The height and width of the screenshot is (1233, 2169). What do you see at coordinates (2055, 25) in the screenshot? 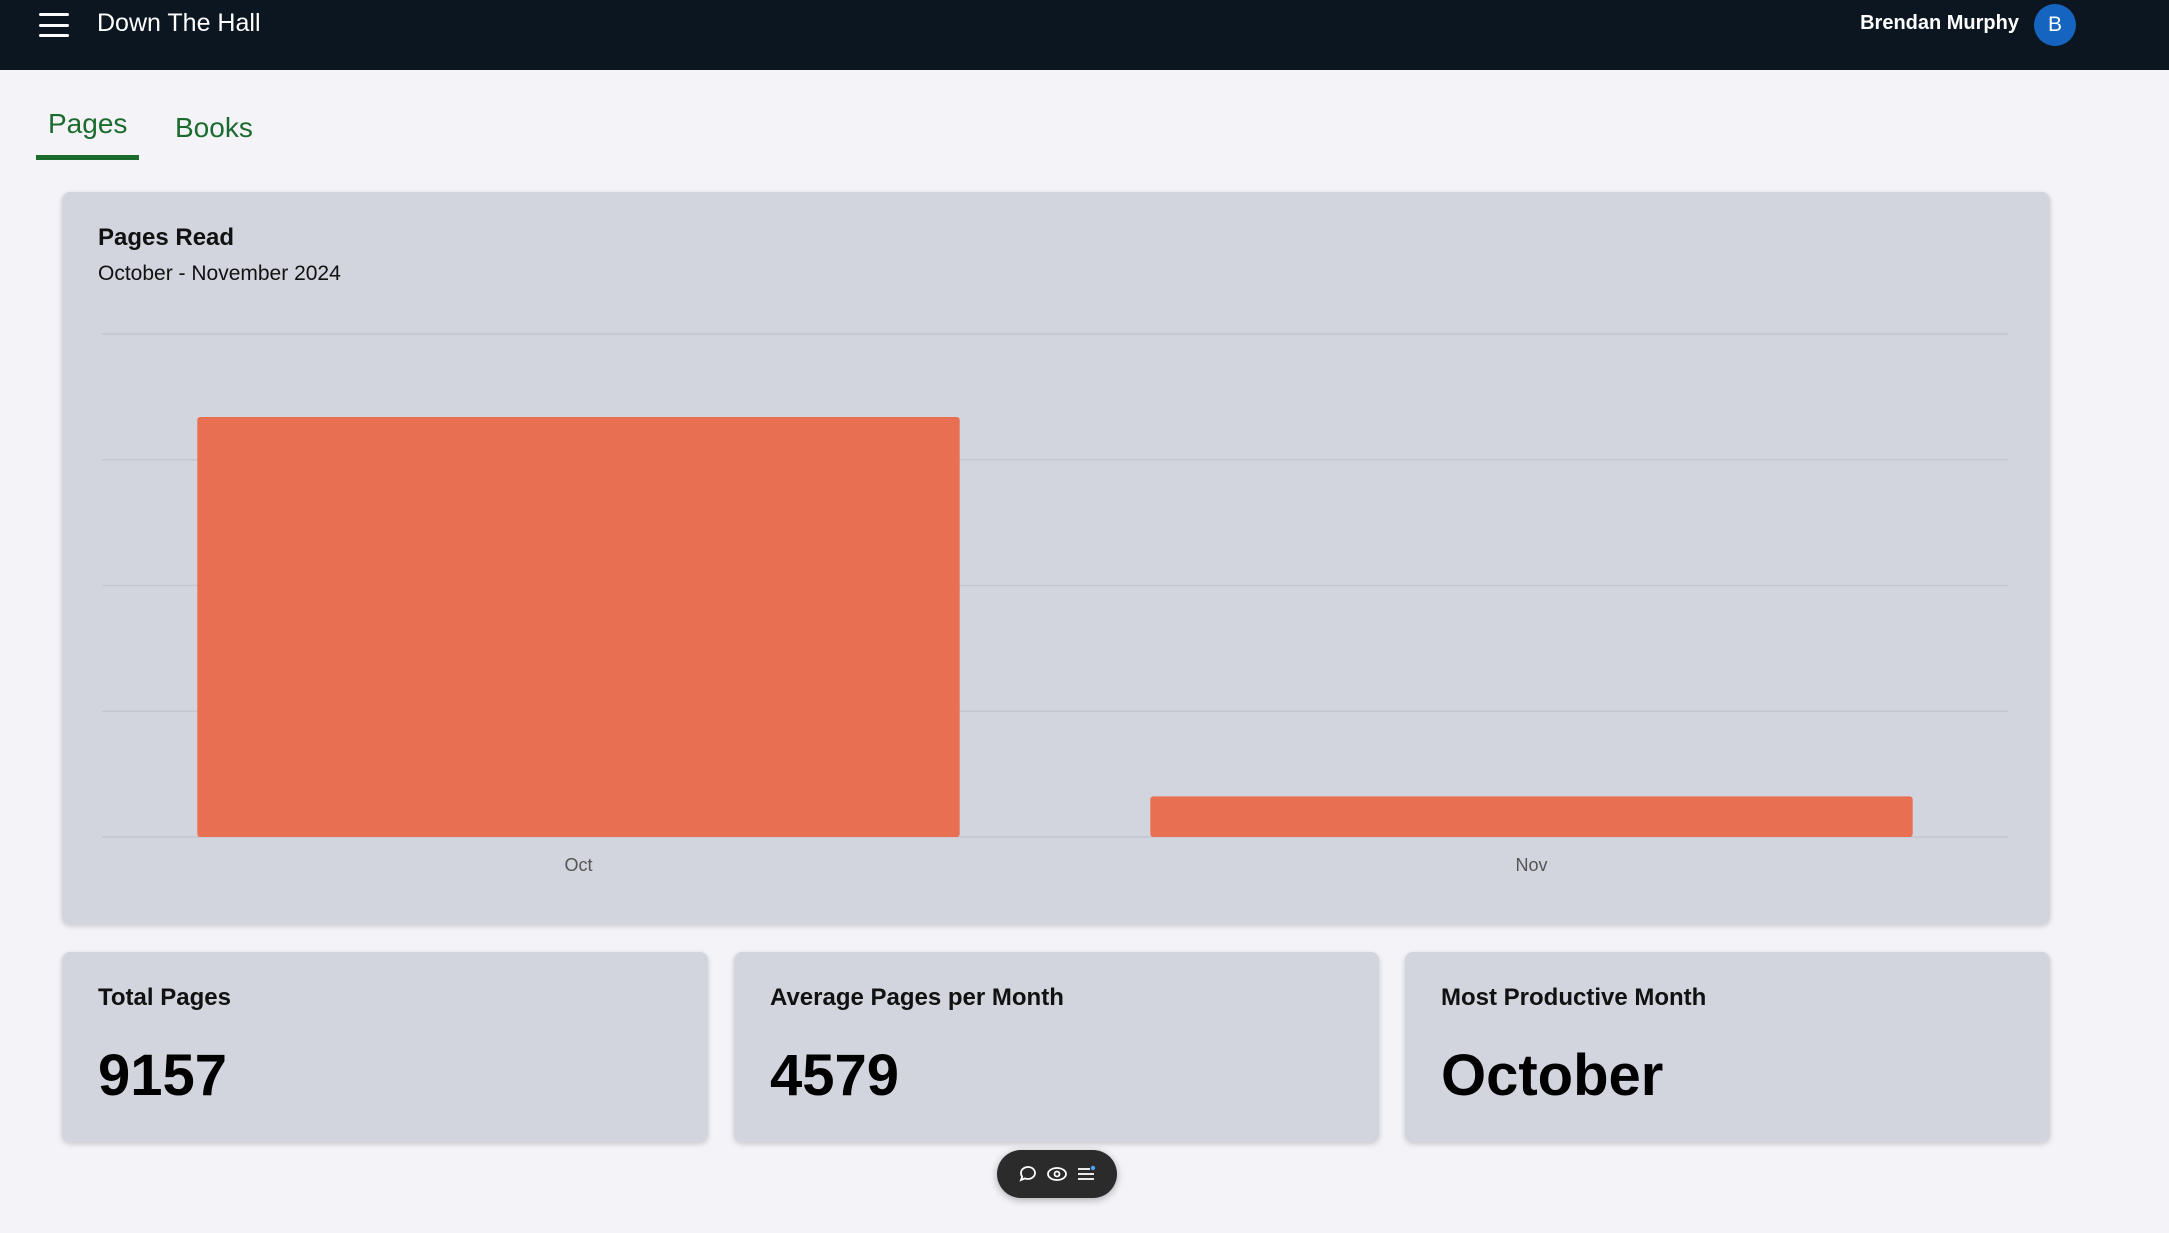
I see `avatar: B` at bounding box center [2055, 25].